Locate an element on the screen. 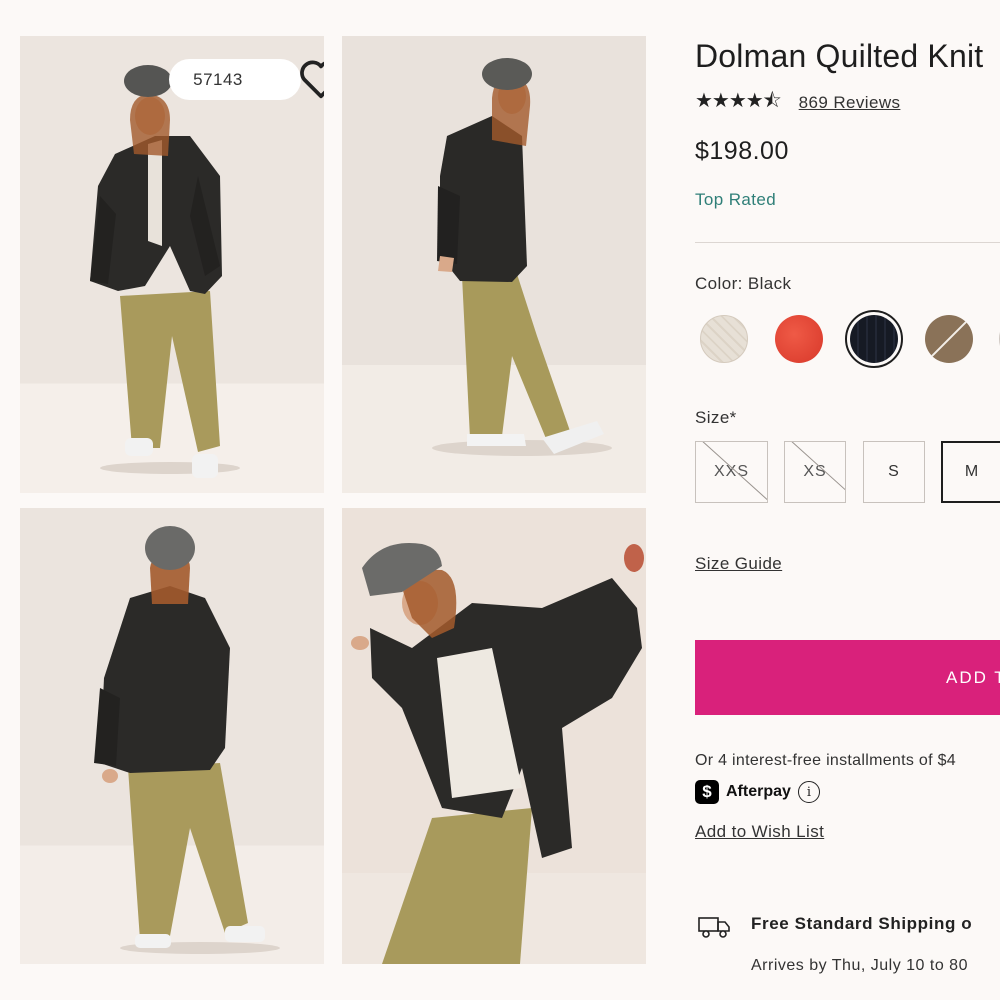  size-option-m: M is located at coordinates (970, 472).